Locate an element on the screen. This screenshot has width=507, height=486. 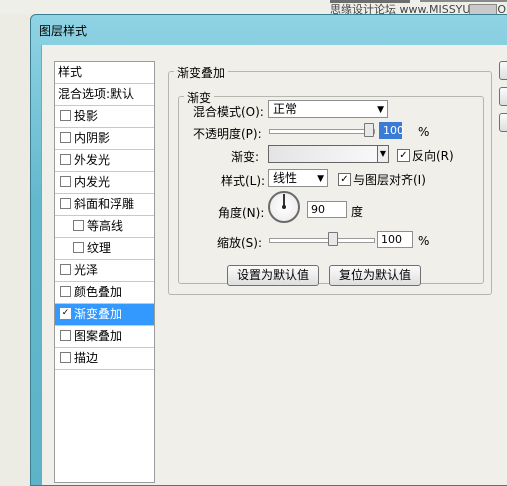
style-item-label: 外发光 is located at coordinates (92, 160).